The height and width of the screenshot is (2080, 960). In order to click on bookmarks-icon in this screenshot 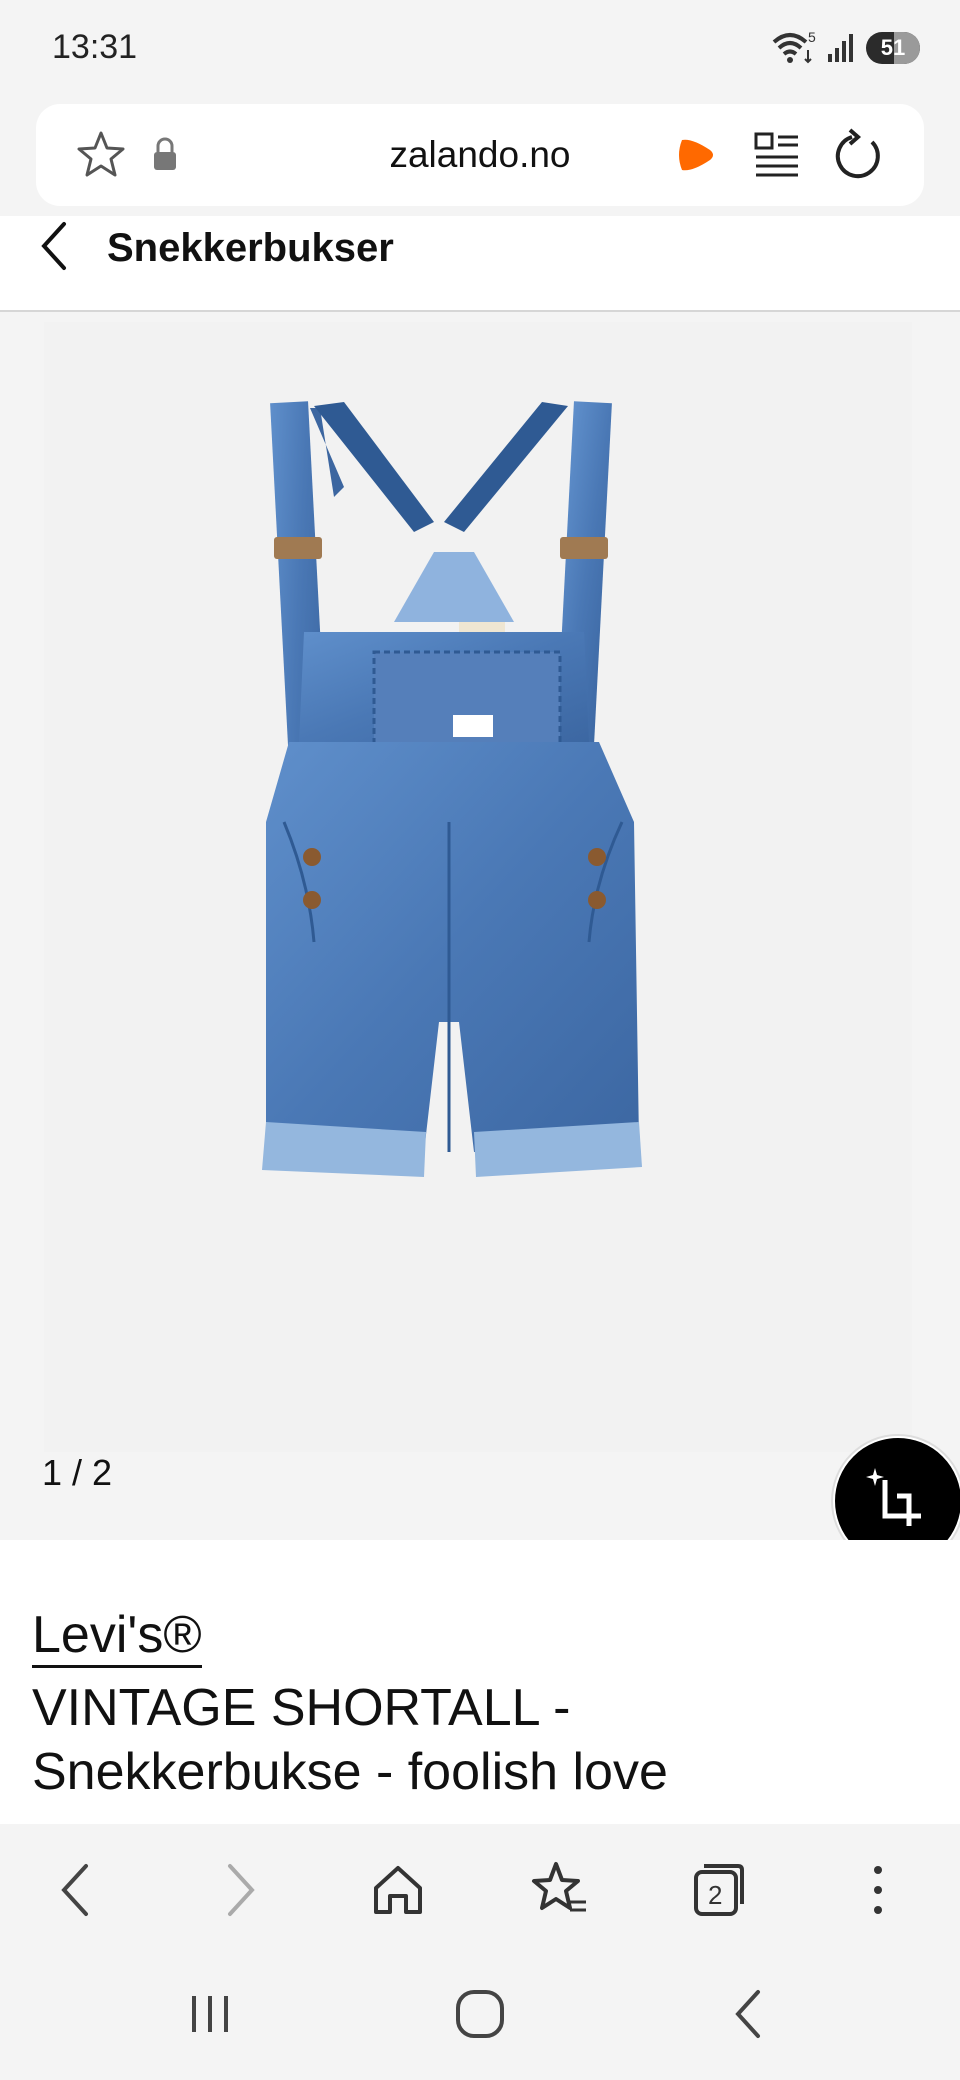, I will do `click(558, 1890)`.